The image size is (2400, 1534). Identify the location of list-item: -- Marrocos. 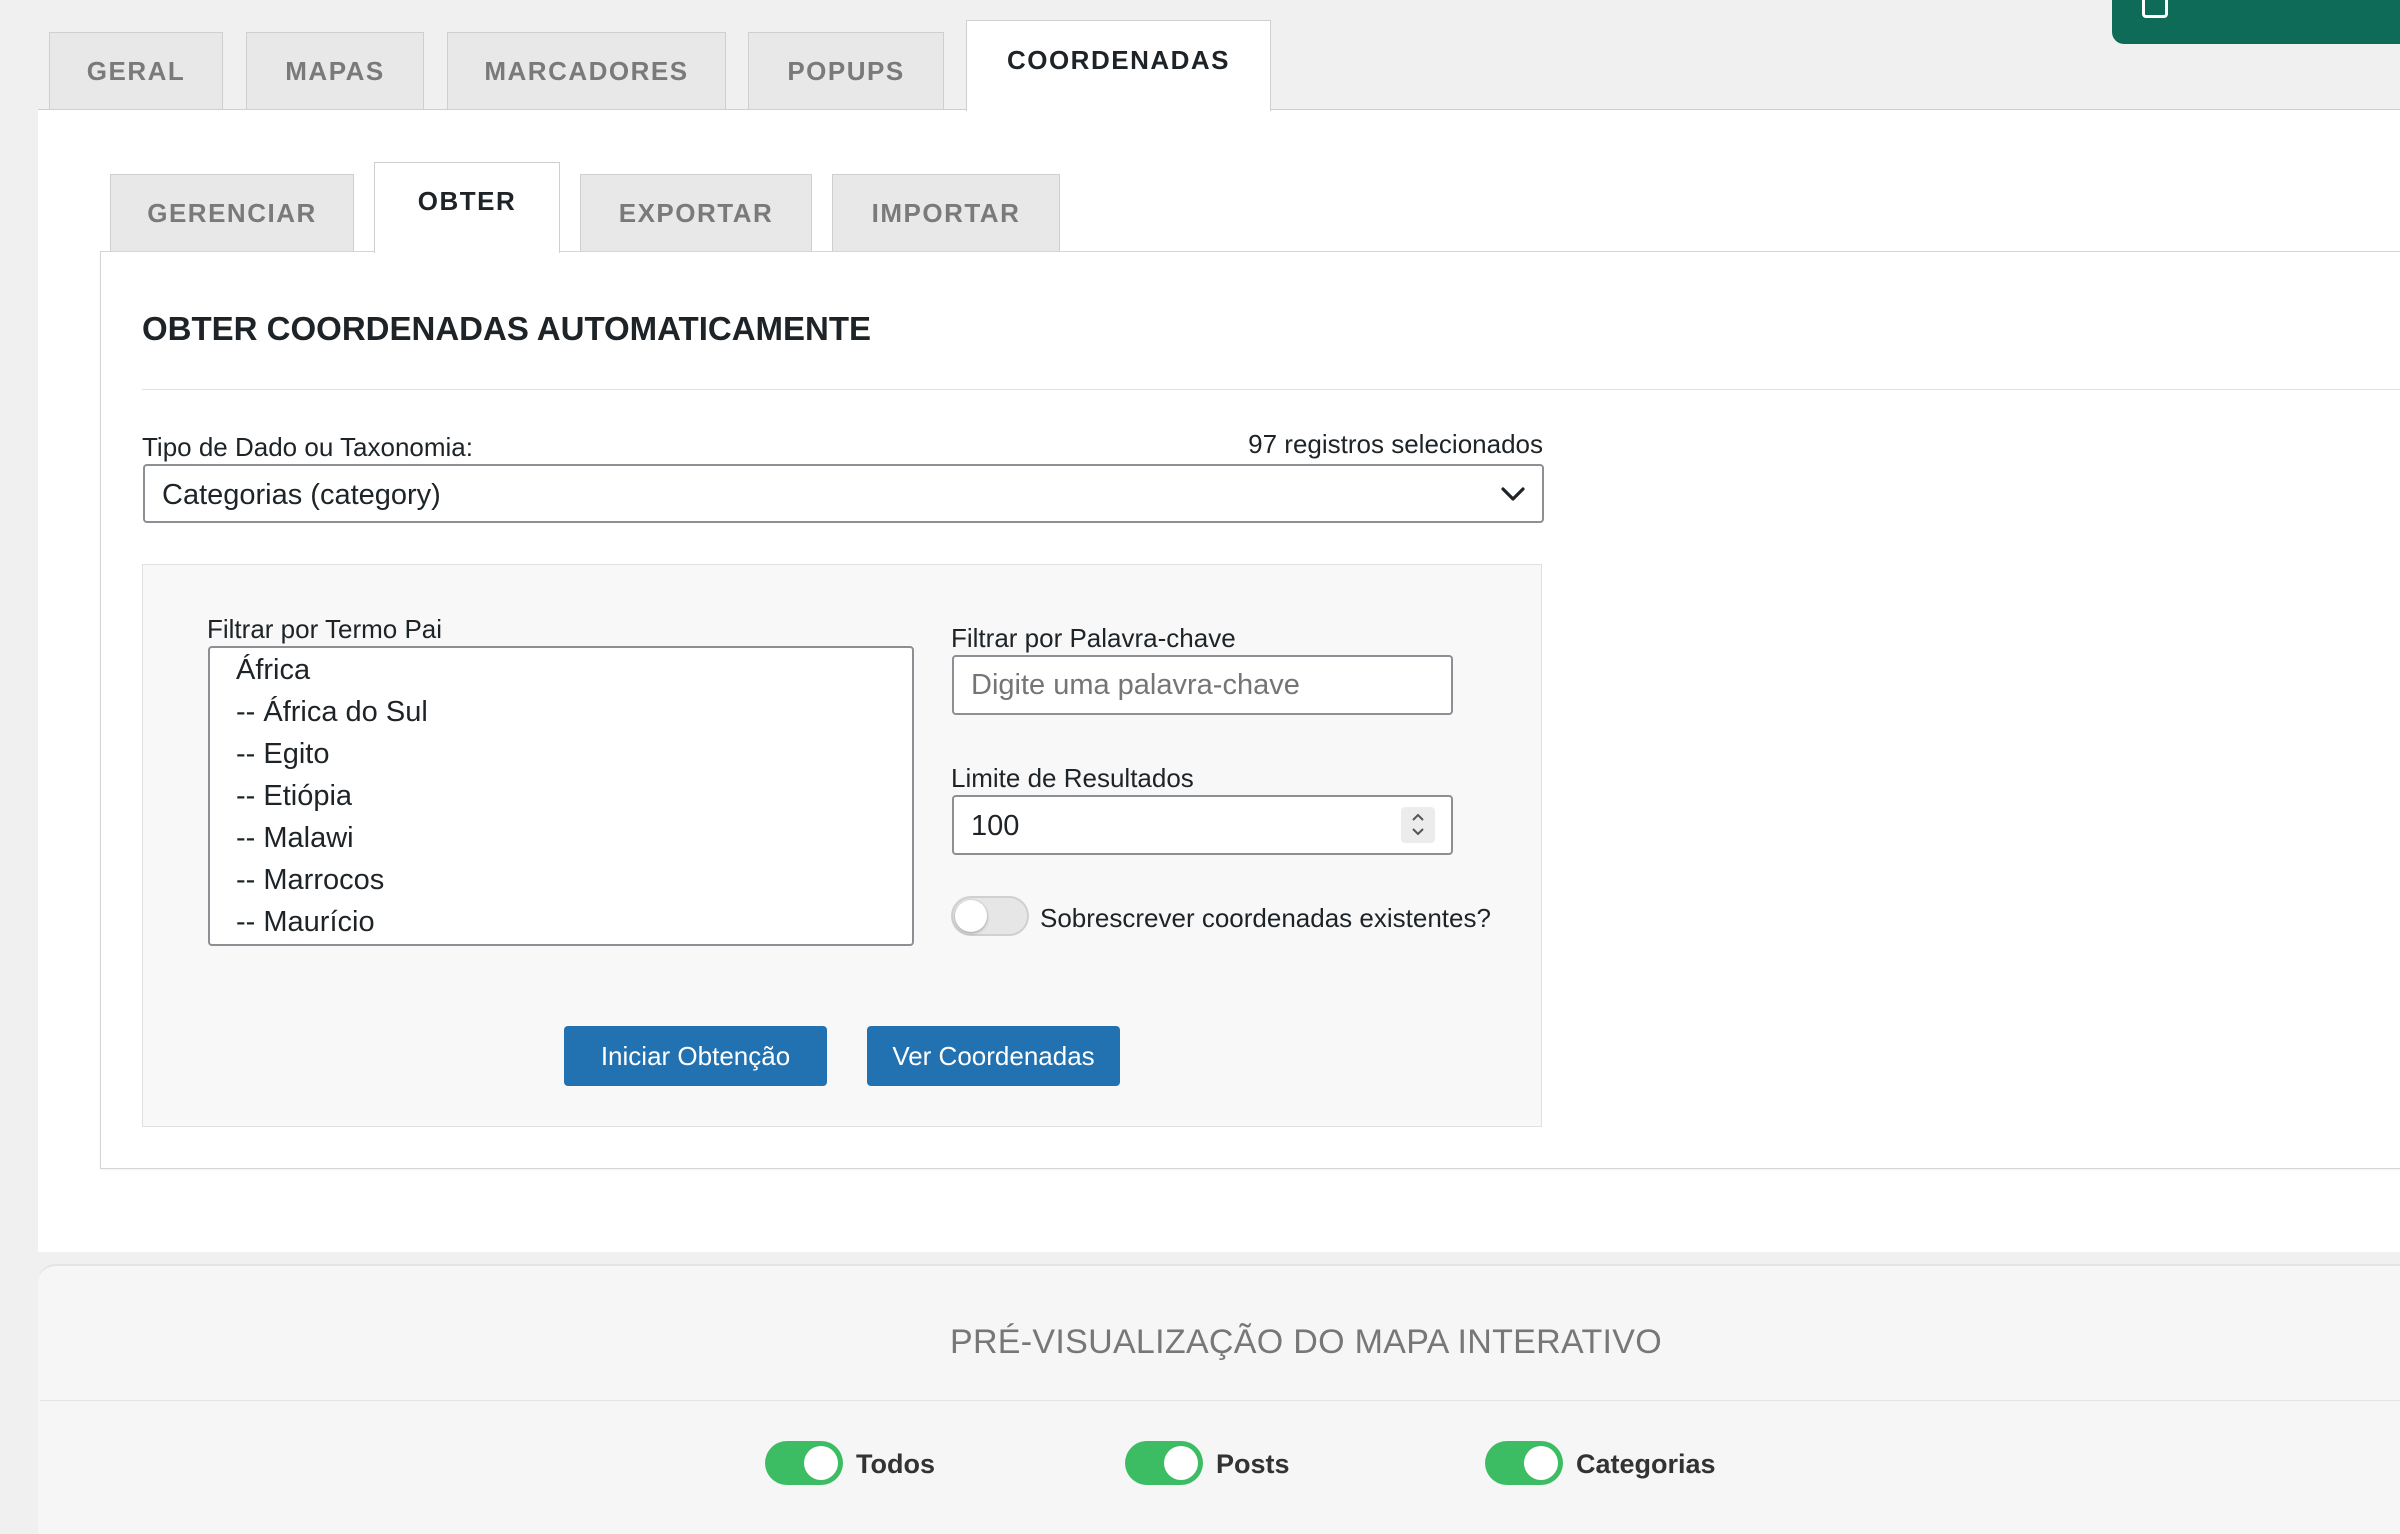
(561, 880).